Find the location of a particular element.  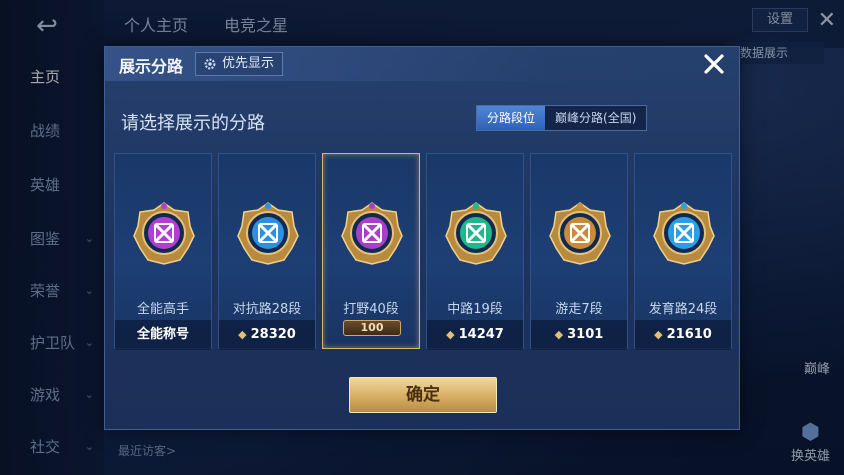

lane-card-label: 打野40段 is located at coordinates (371, 309).